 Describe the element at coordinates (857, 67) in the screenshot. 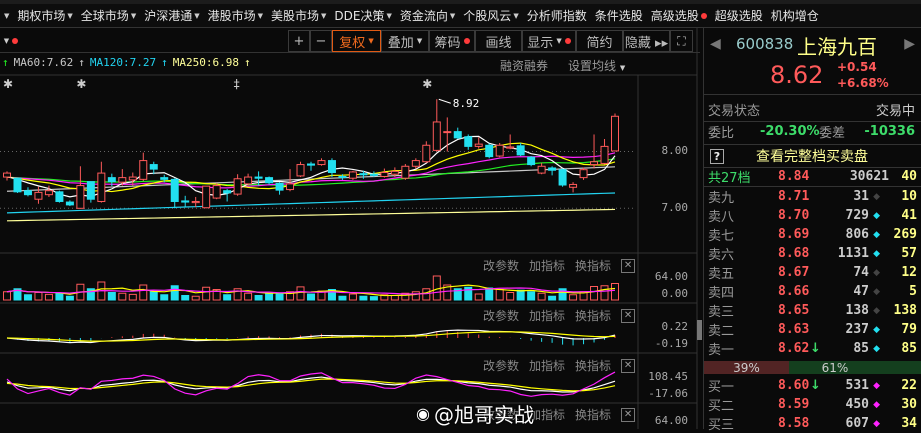

I see `price-change: +0.54` at that location.